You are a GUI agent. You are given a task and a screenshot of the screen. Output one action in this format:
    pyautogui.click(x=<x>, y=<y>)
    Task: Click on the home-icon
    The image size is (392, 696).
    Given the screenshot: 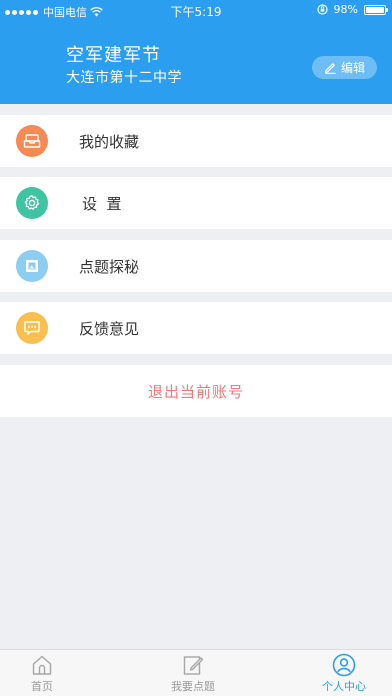 What is the action you would take?
    pyautogui.click(x=42, y=665)
    